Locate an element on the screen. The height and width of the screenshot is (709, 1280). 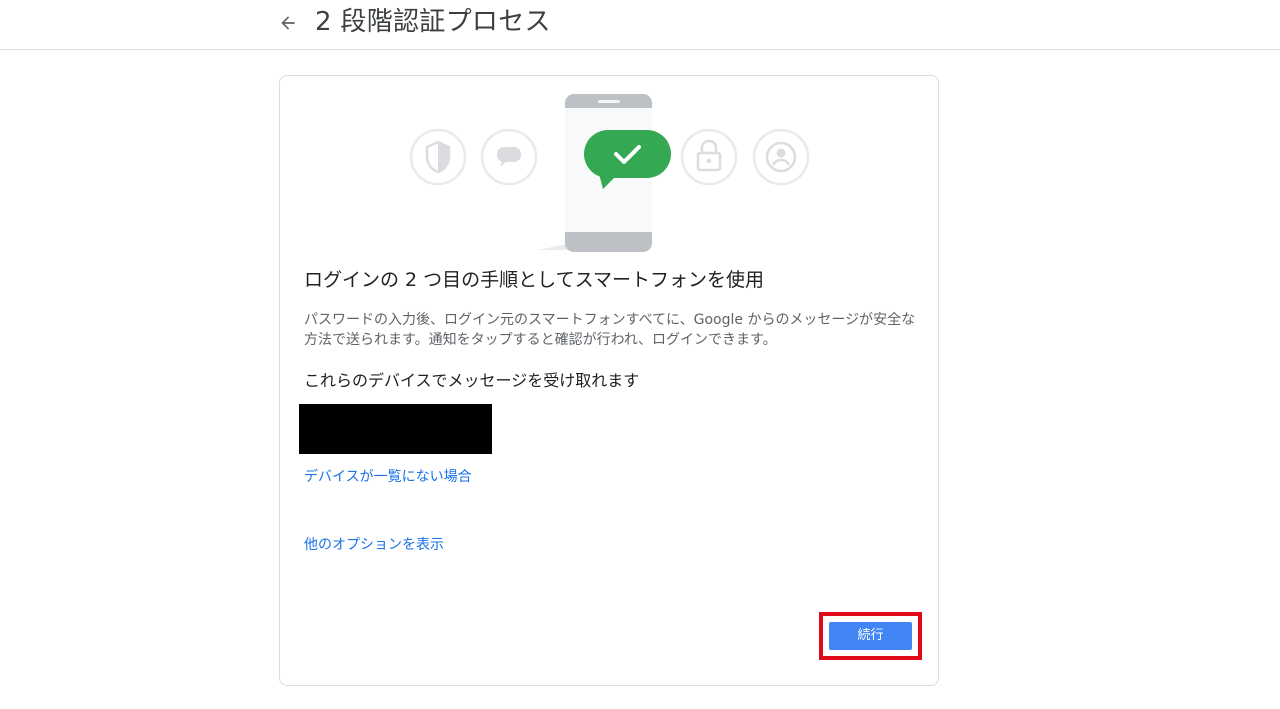
continue-button: 続行 is located at coordinates (870, 636).